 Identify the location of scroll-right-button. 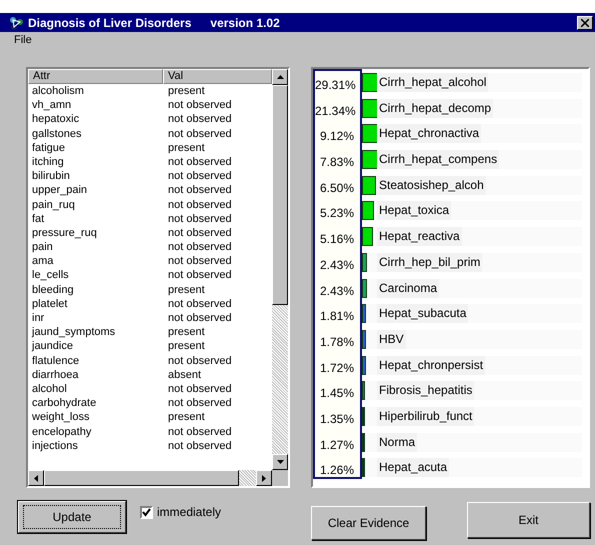
(264, 478).